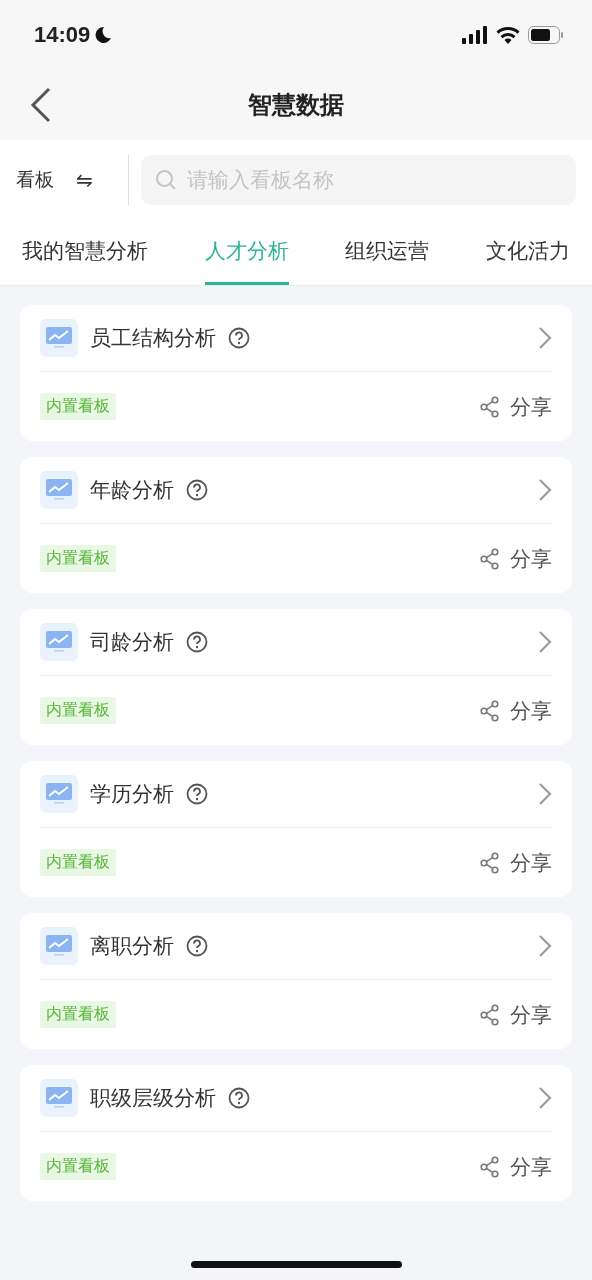 The height and width of the screenshot is (1280, 592). What do you see at coordinates (85, 252) in the screenshot?
I see `tab: 我的智慧分析` at bounding box center [85, 252].